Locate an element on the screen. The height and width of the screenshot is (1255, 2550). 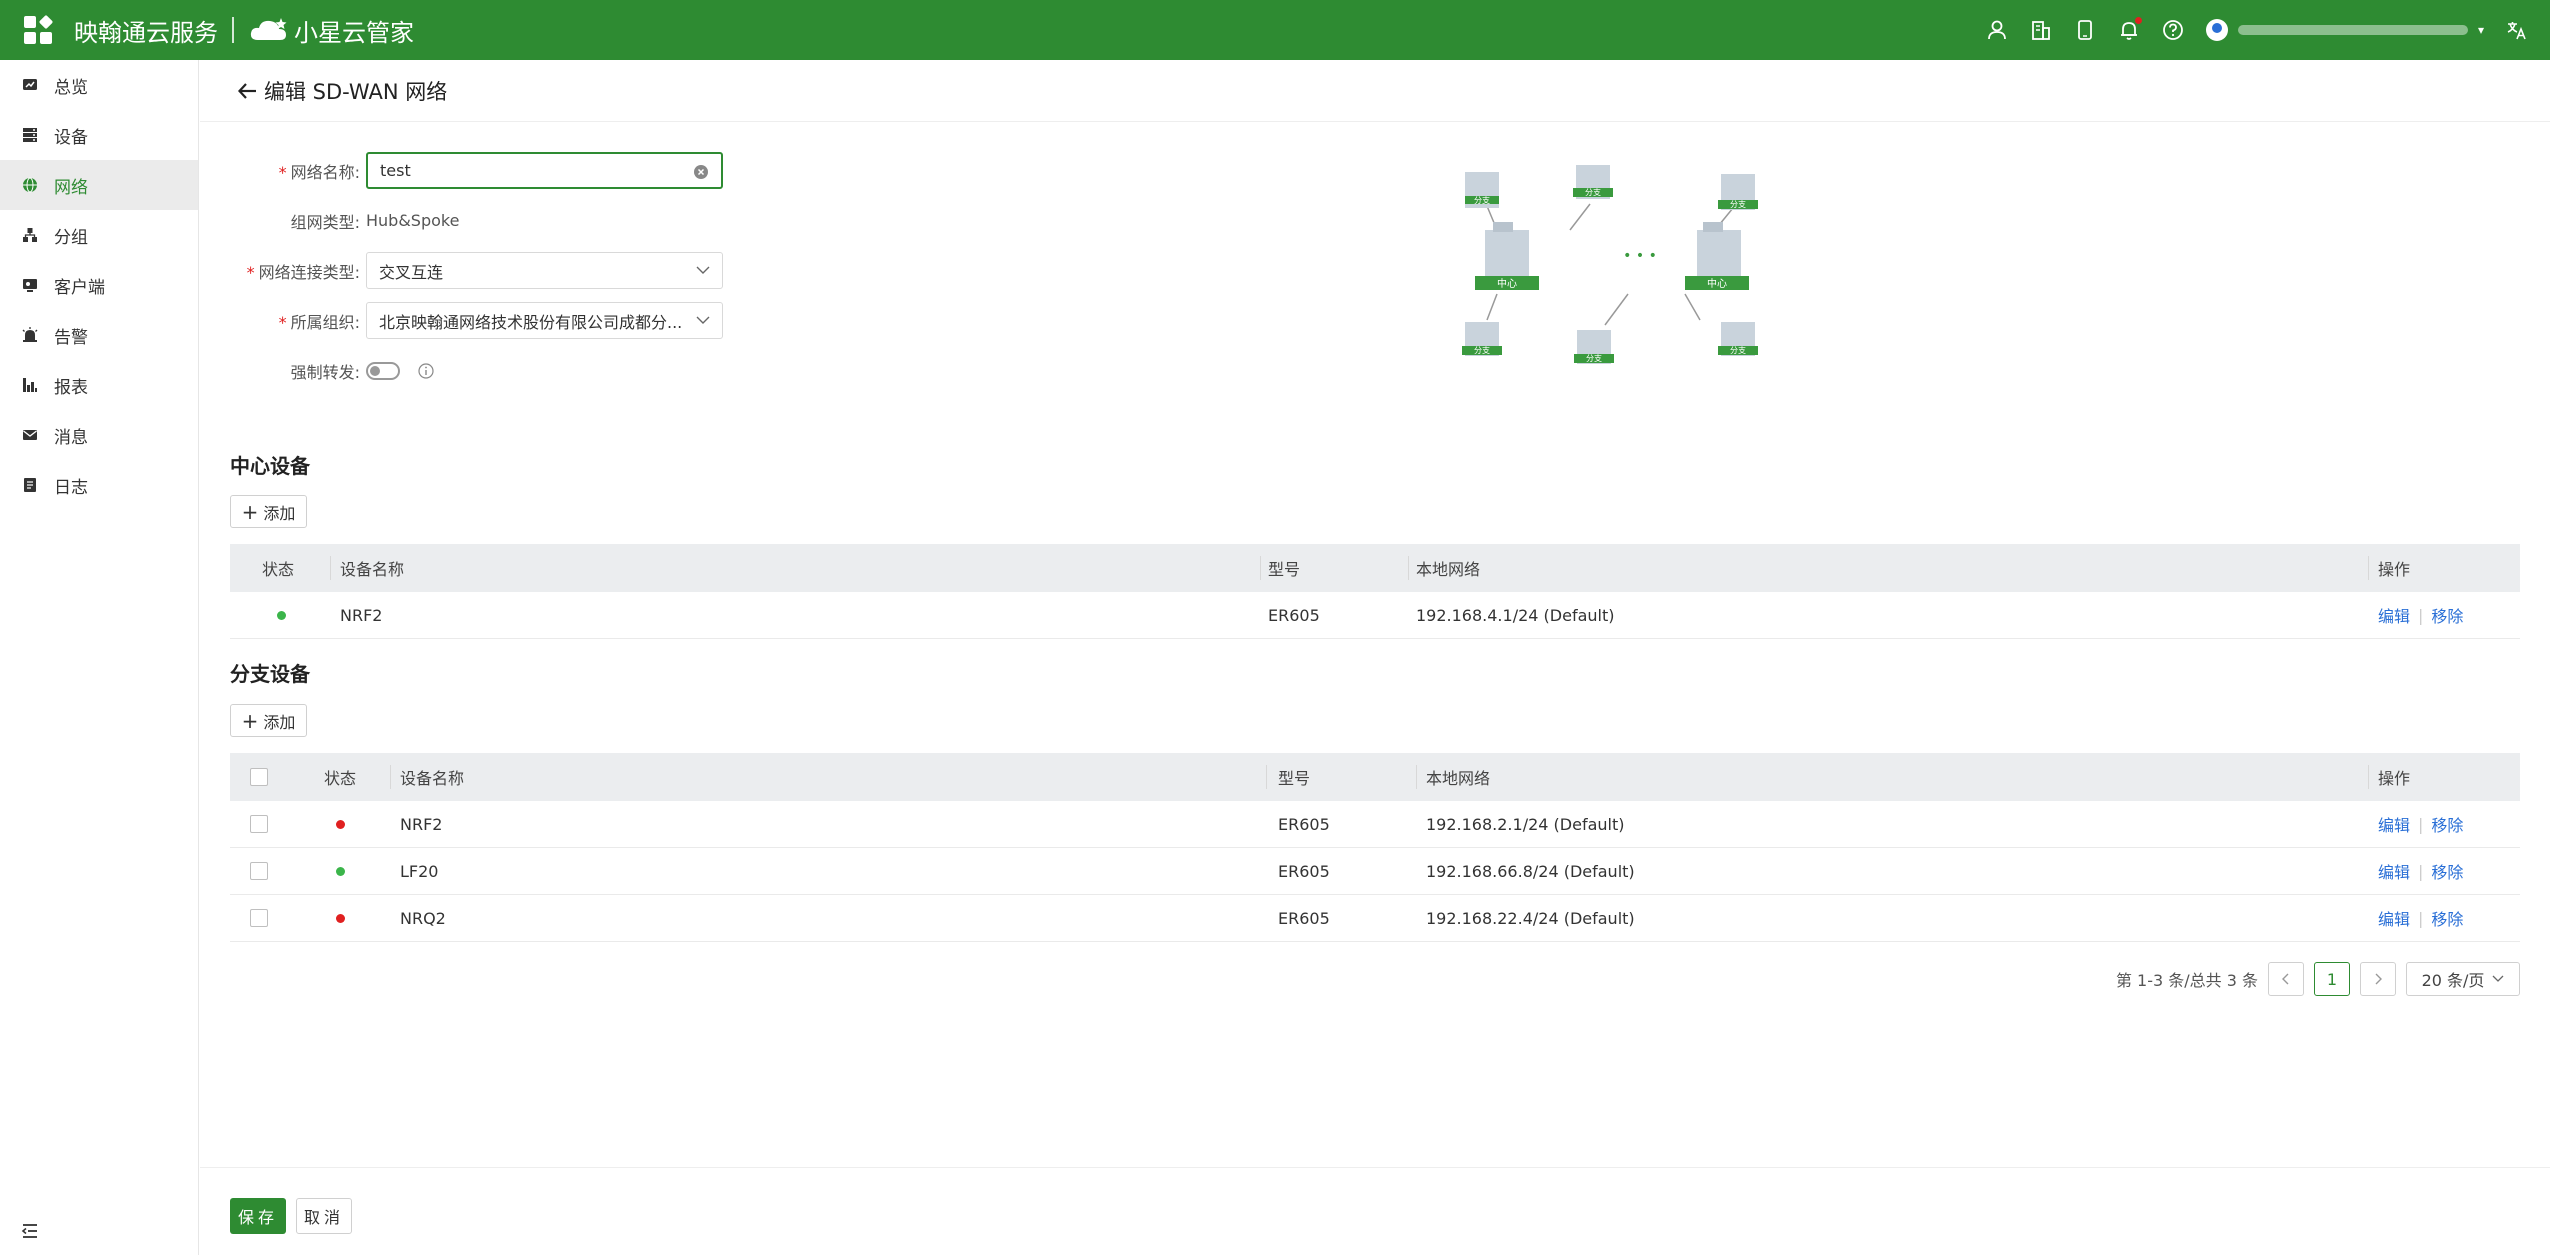
device-icon is located at coordinates (2085, 30).